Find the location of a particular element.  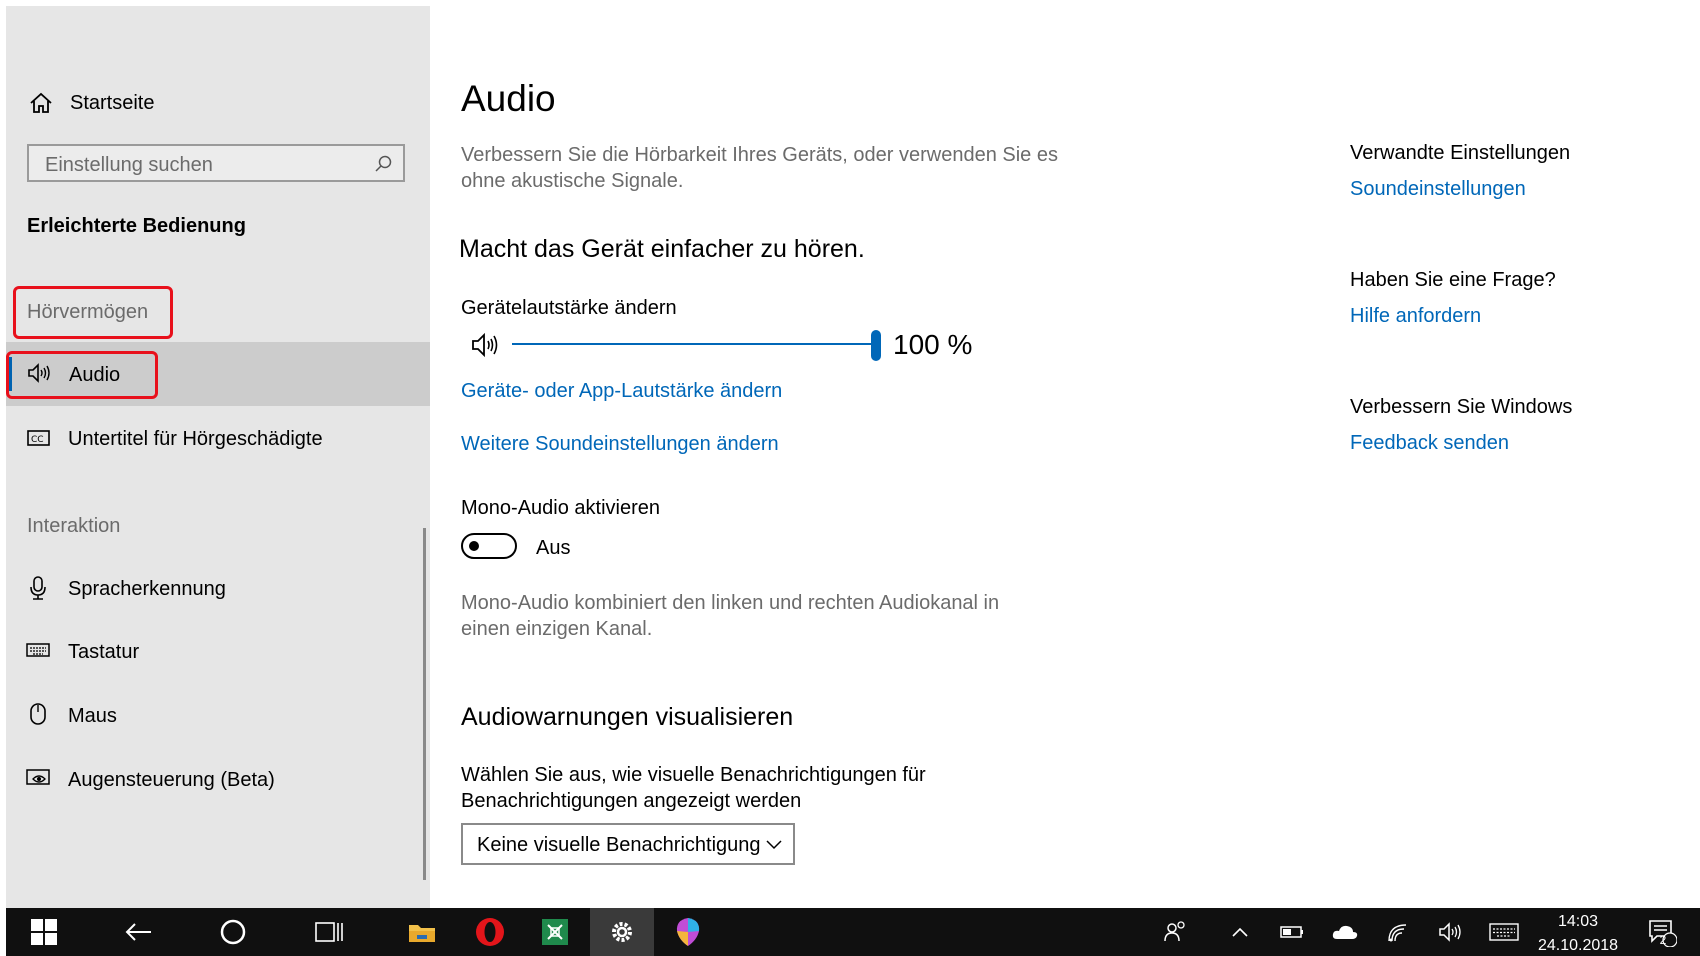

page-title: Audio is located at coordinates (508, 98).